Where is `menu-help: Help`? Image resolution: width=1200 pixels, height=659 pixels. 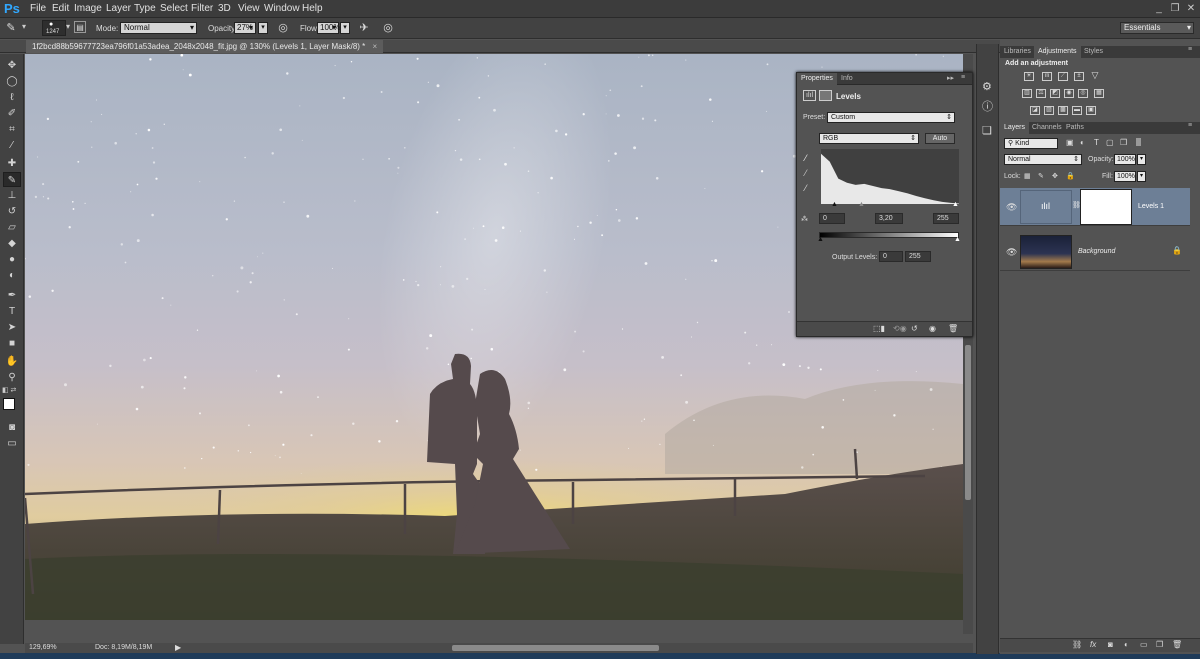 menu-help: Help is located at coordinates (312, 8).